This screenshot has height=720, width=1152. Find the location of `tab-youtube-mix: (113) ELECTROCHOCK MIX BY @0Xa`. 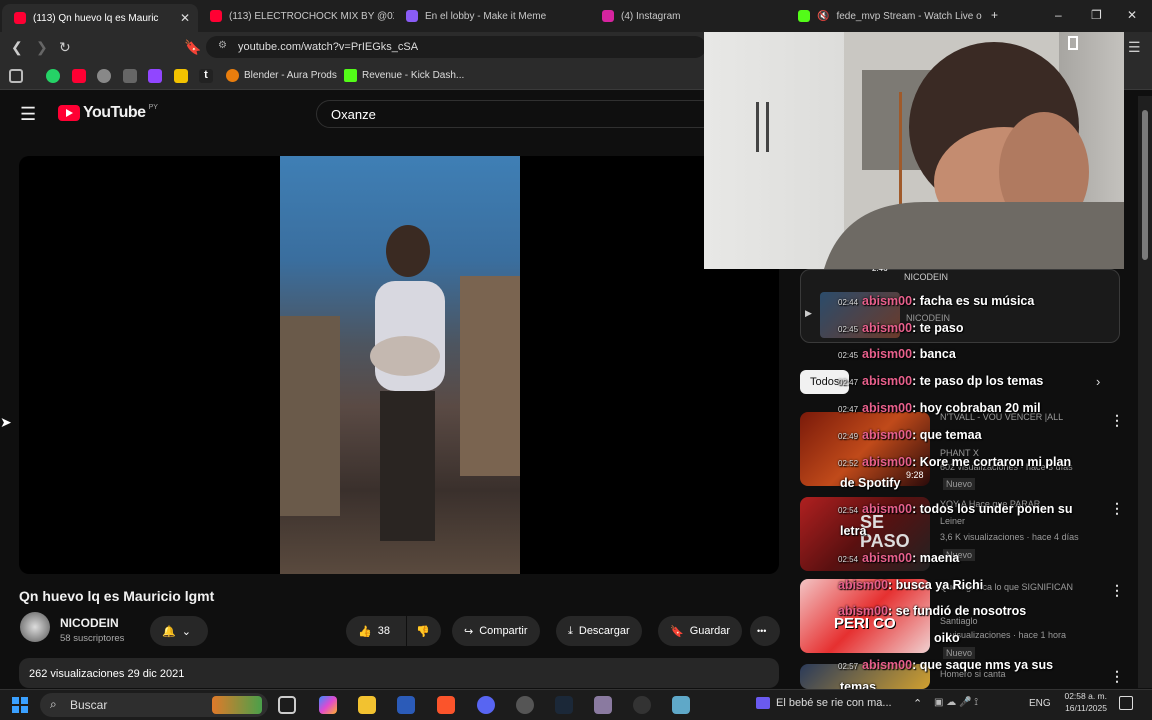

tab-youtube-mix: (113) ELECTROCHOCK MIX BY @0Xa is located at coordinates (296, 16).